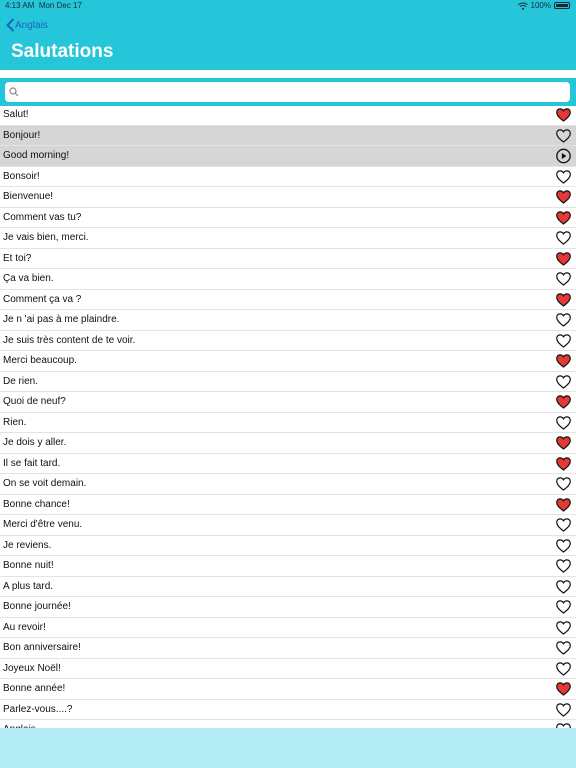 The image size is (576, 768). Describe the element at coordinates (288, 724) in the screenshot. I see `list-item: Anglais` at that location.